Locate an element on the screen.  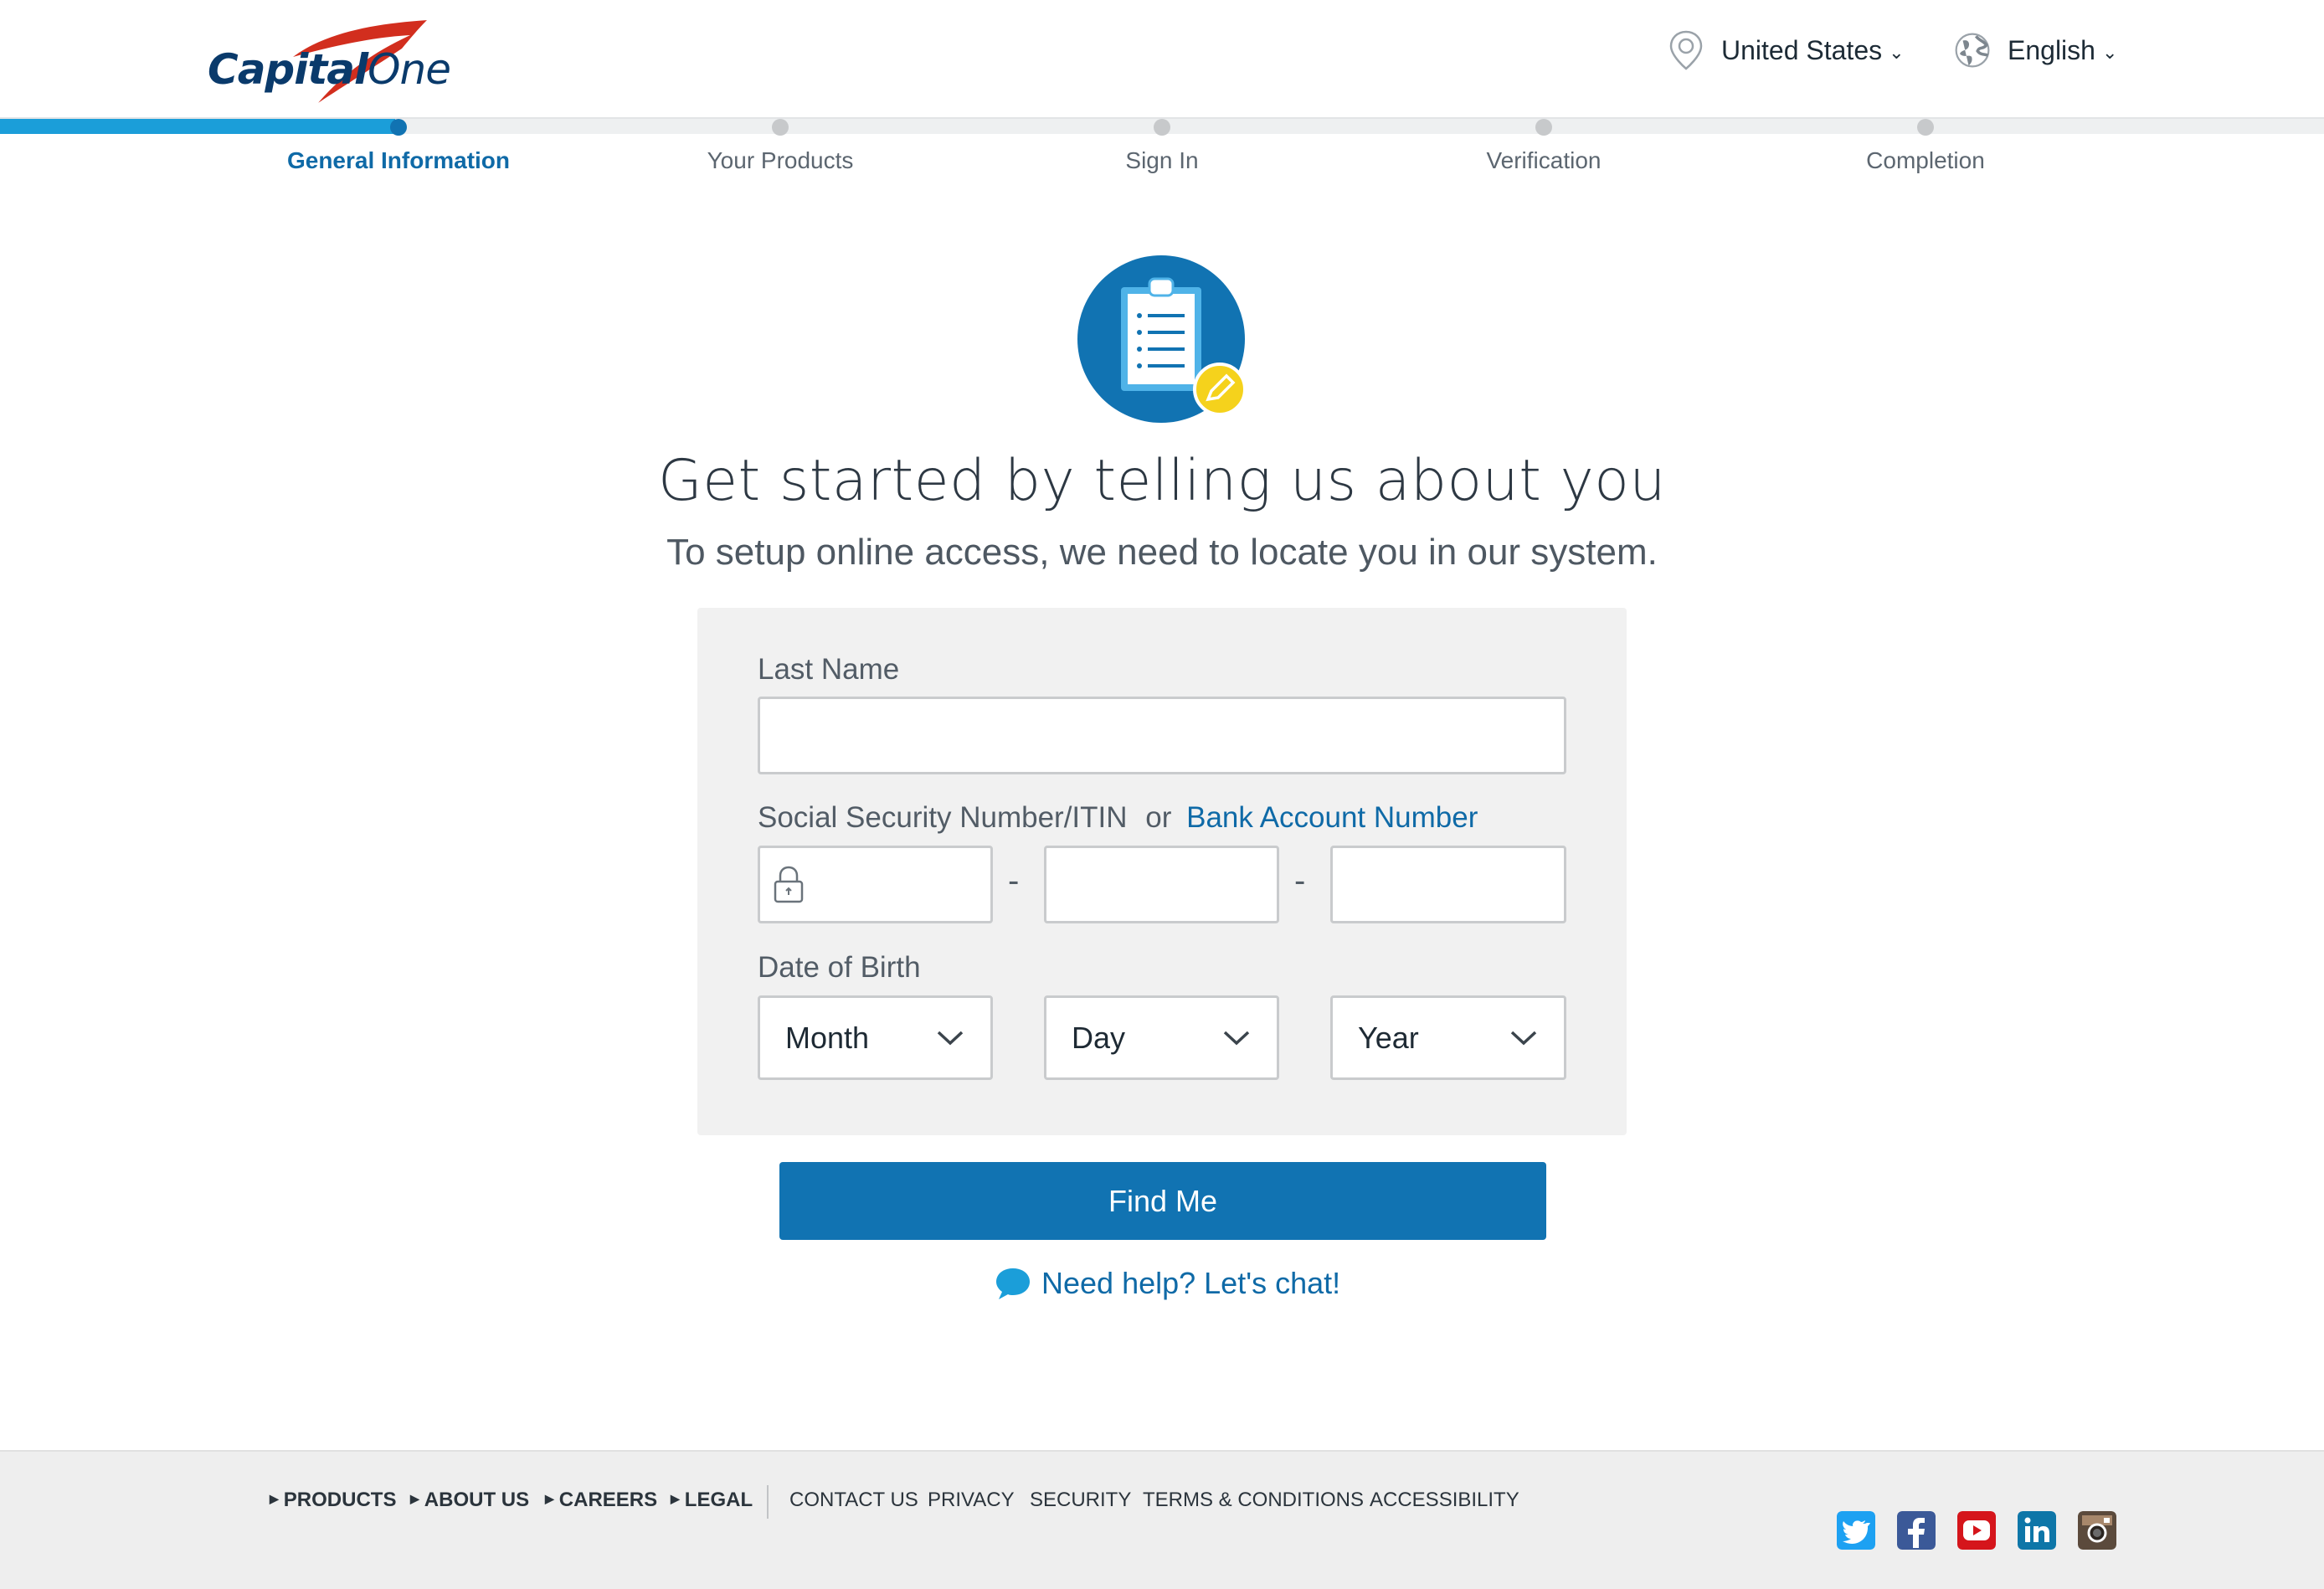
dob-label: Date of Birth is located at coordinates (840, 968).